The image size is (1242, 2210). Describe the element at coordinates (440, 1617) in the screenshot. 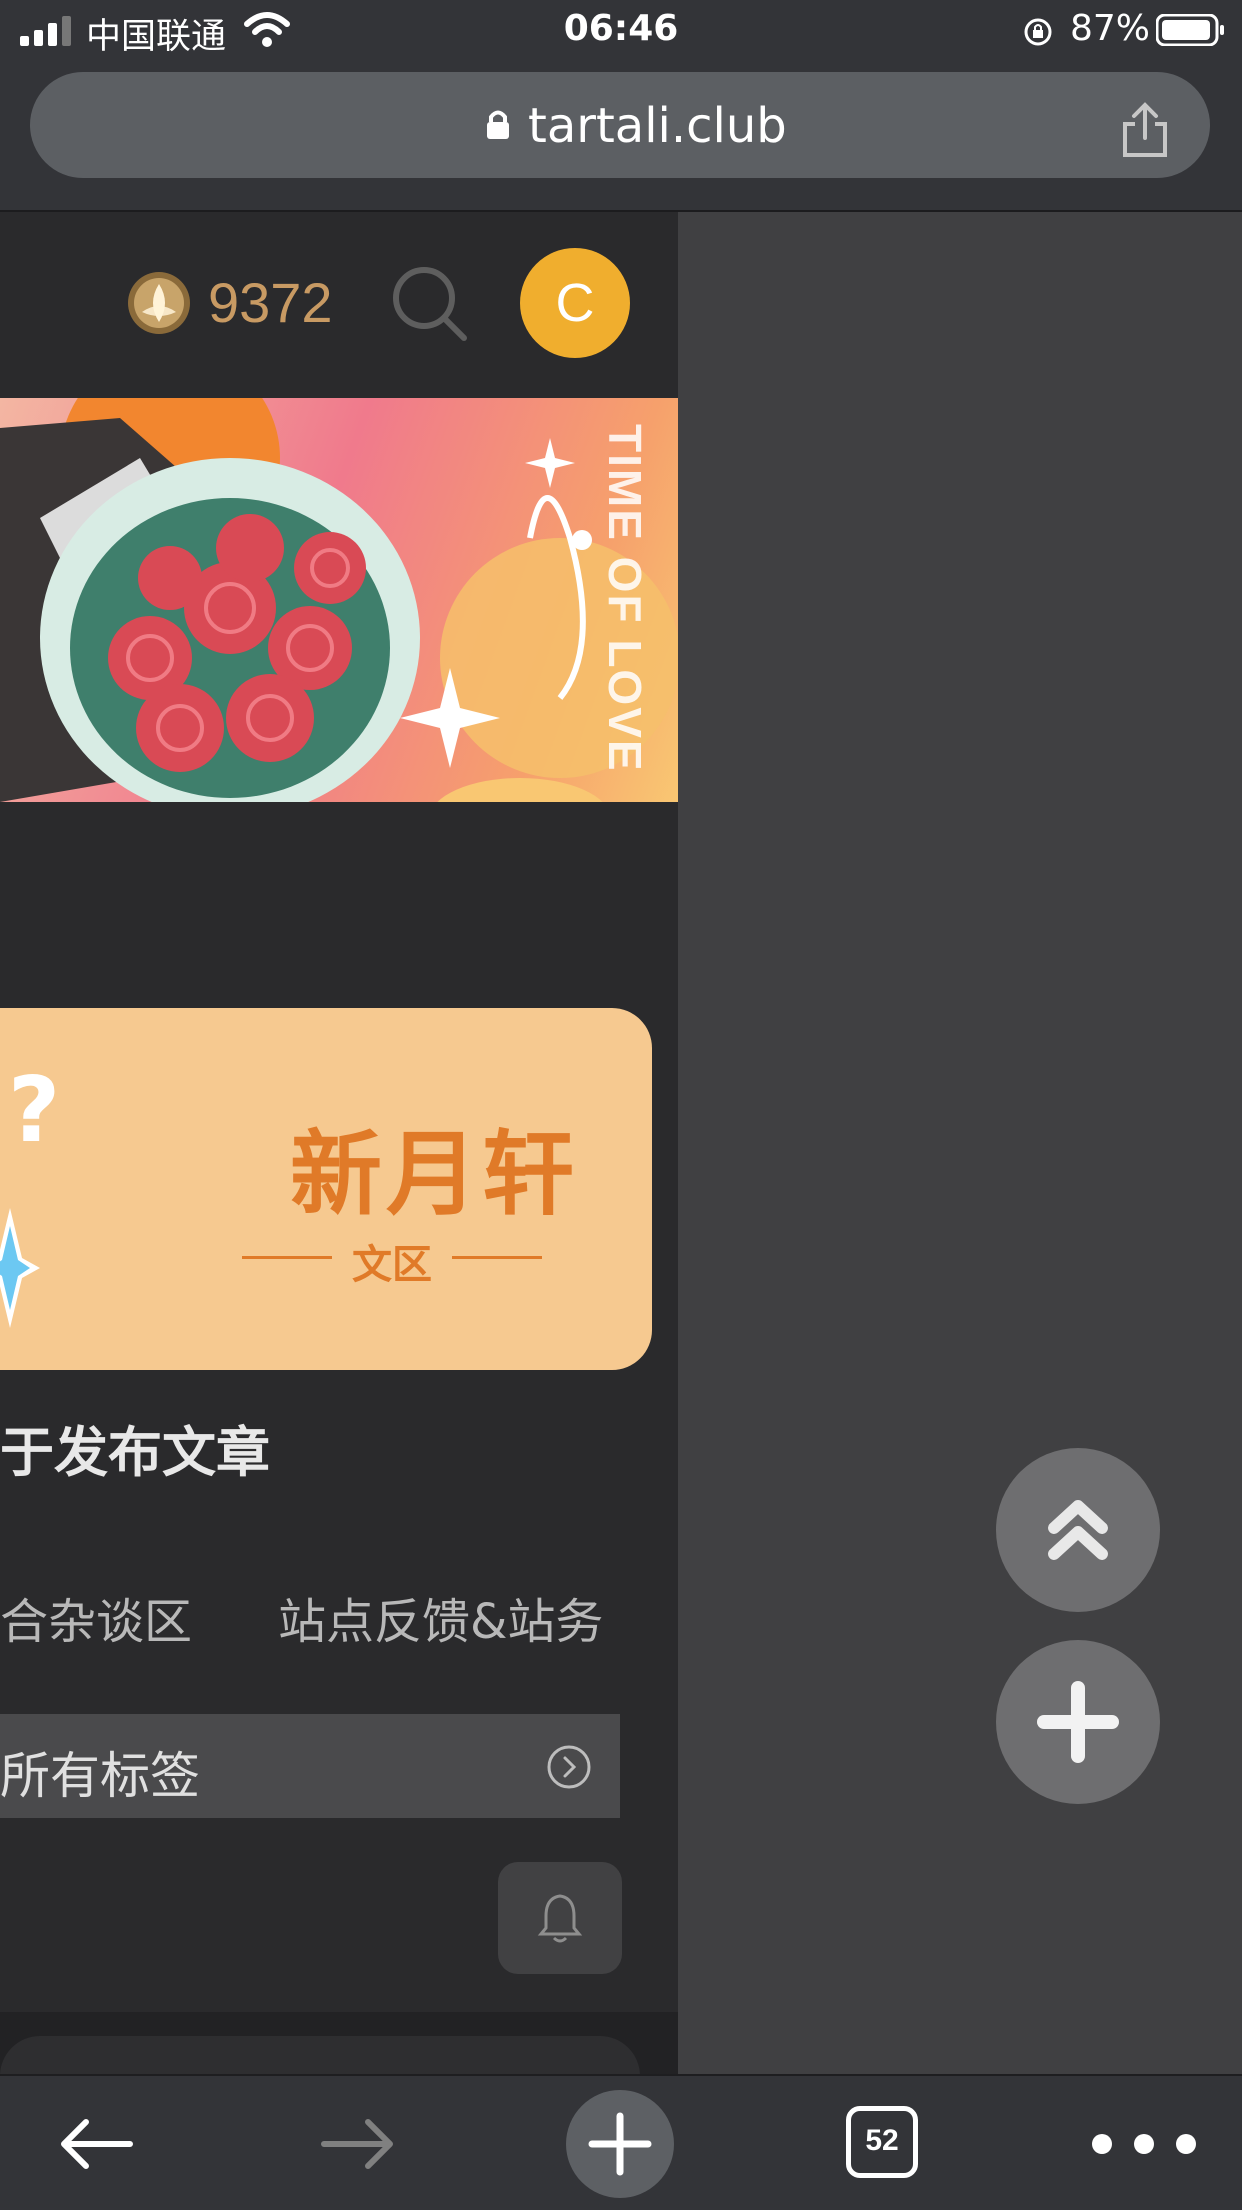

I see `category-tab: 站点反馈&站务` at that location.